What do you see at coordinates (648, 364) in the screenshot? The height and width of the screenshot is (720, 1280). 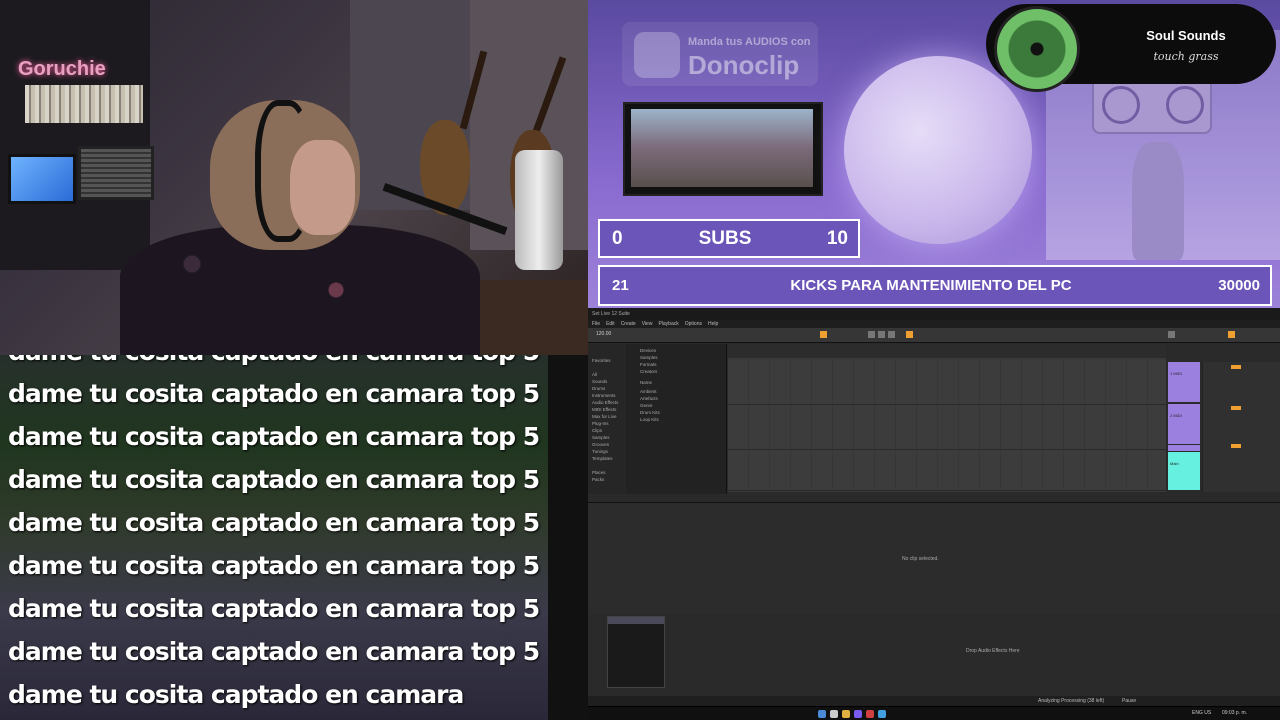 I see `browser-filter: Formats` at bounding box center [648, 364].